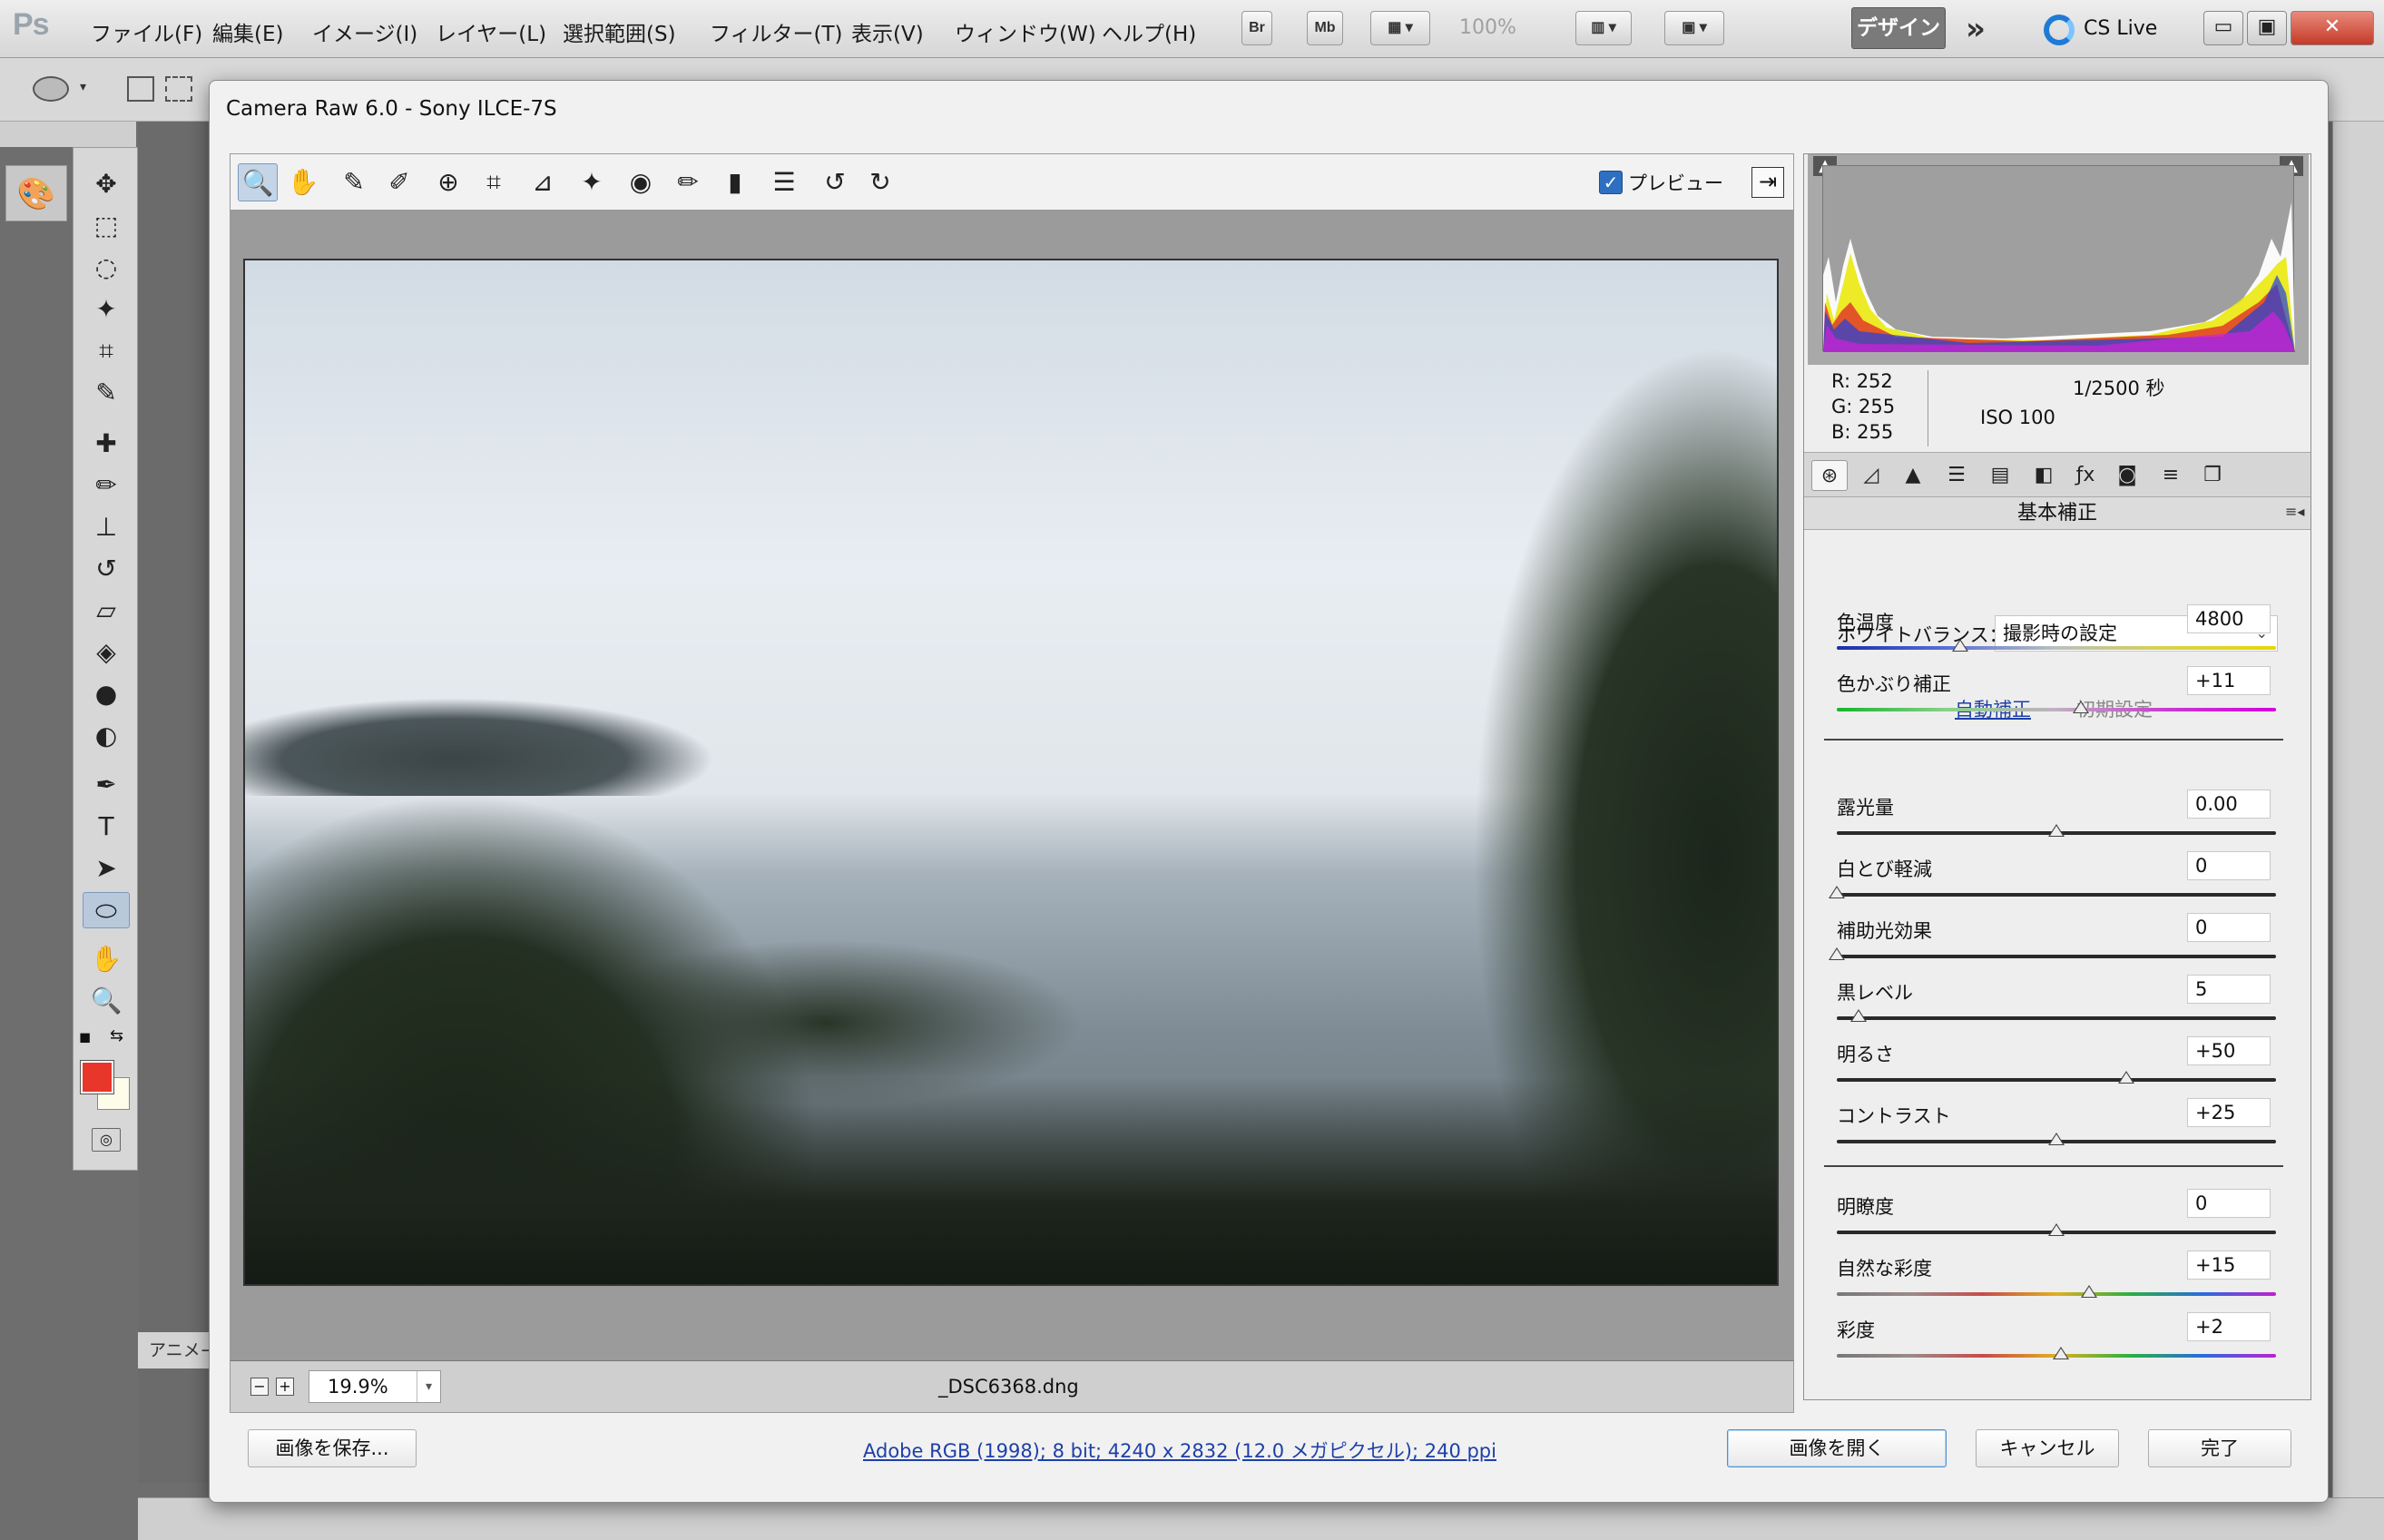  I want to click on exposure-value-field: 0.00, so click(2229, 804).